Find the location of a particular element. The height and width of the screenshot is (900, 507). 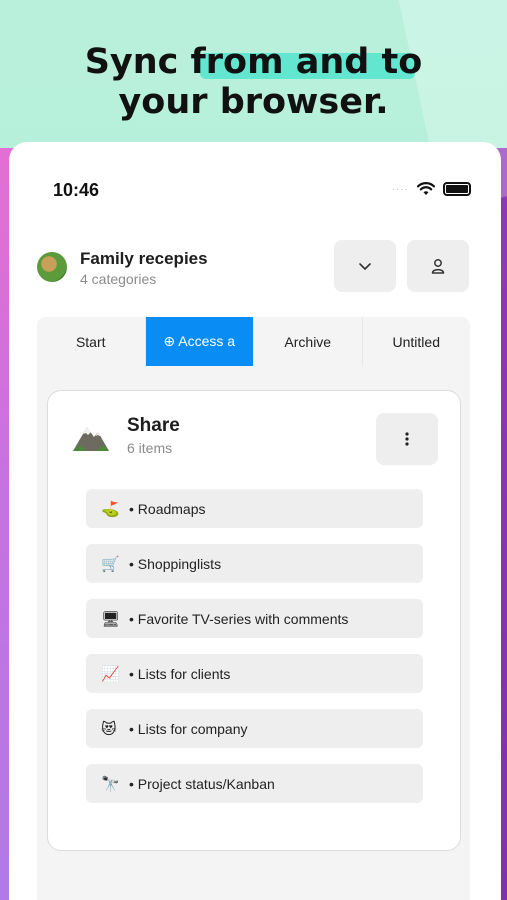

list-subtitle: 4 categories is located at coordinates (118, 279).